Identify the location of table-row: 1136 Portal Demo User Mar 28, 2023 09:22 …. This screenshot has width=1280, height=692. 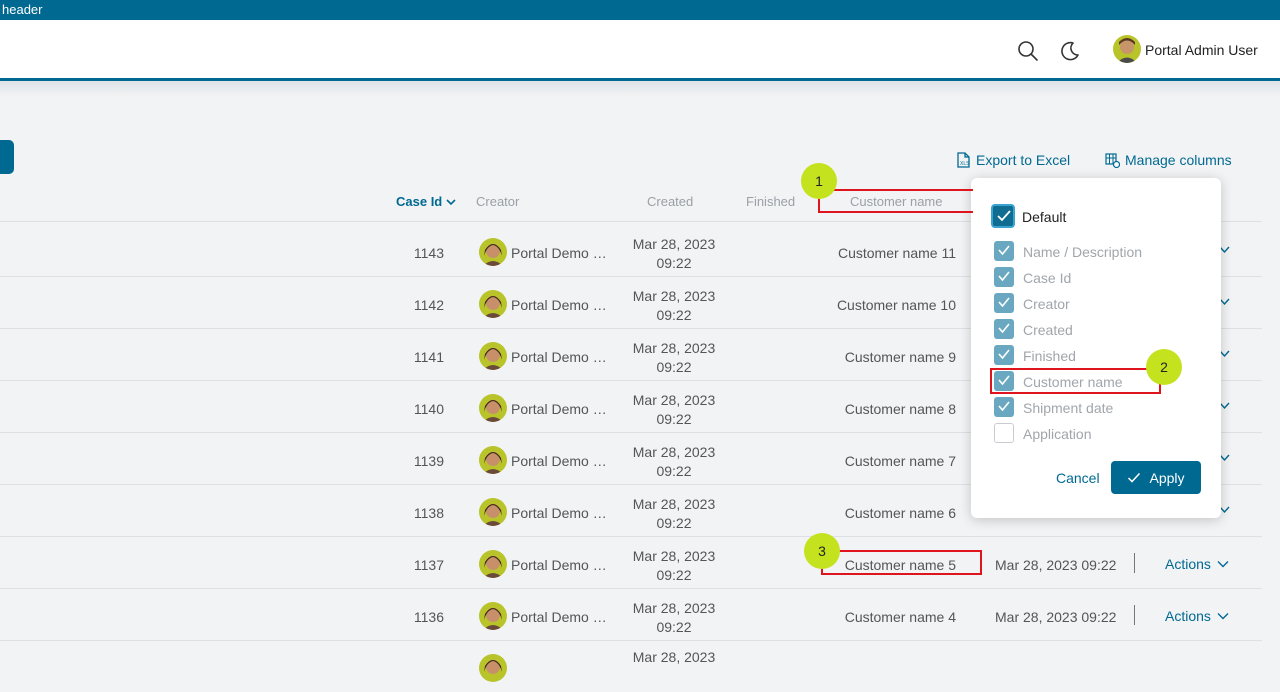
(631, 614).